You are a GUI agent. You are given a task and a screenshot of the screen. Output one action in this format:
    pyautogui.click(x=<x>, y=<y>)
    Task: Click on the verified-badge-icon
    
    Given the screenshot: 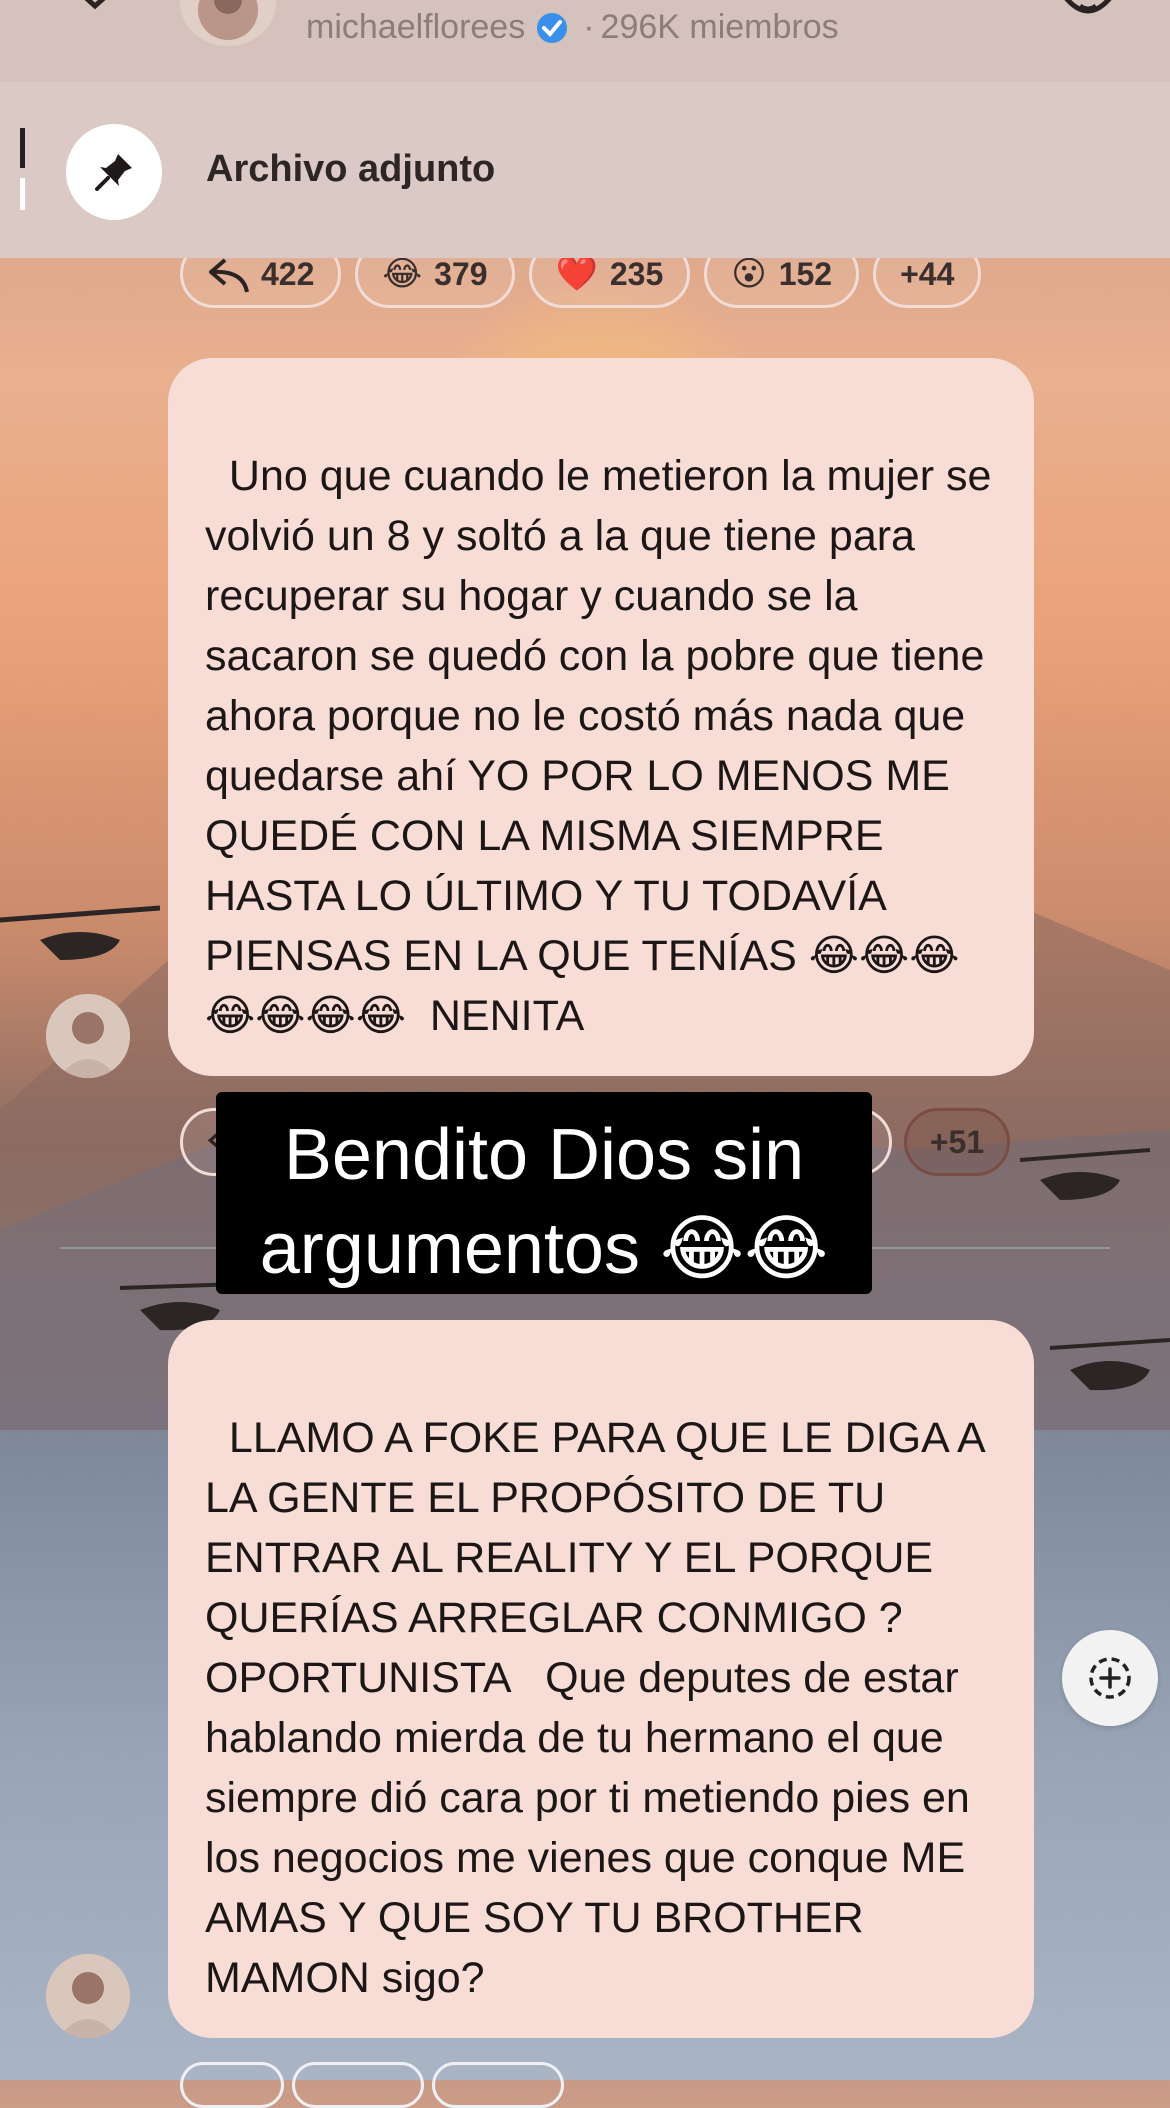 What is the action you would take?
    pyautogui.click(x=552, y=27)
    